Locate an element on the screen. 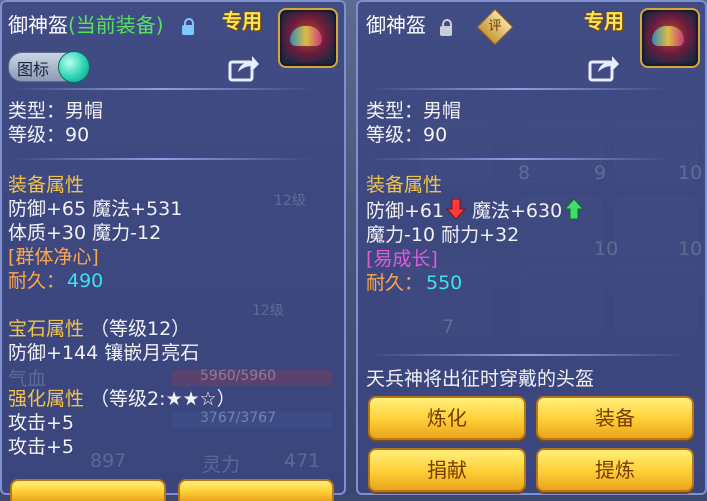  hp-text: 5960/5960 is located at coordinates (238, 376).